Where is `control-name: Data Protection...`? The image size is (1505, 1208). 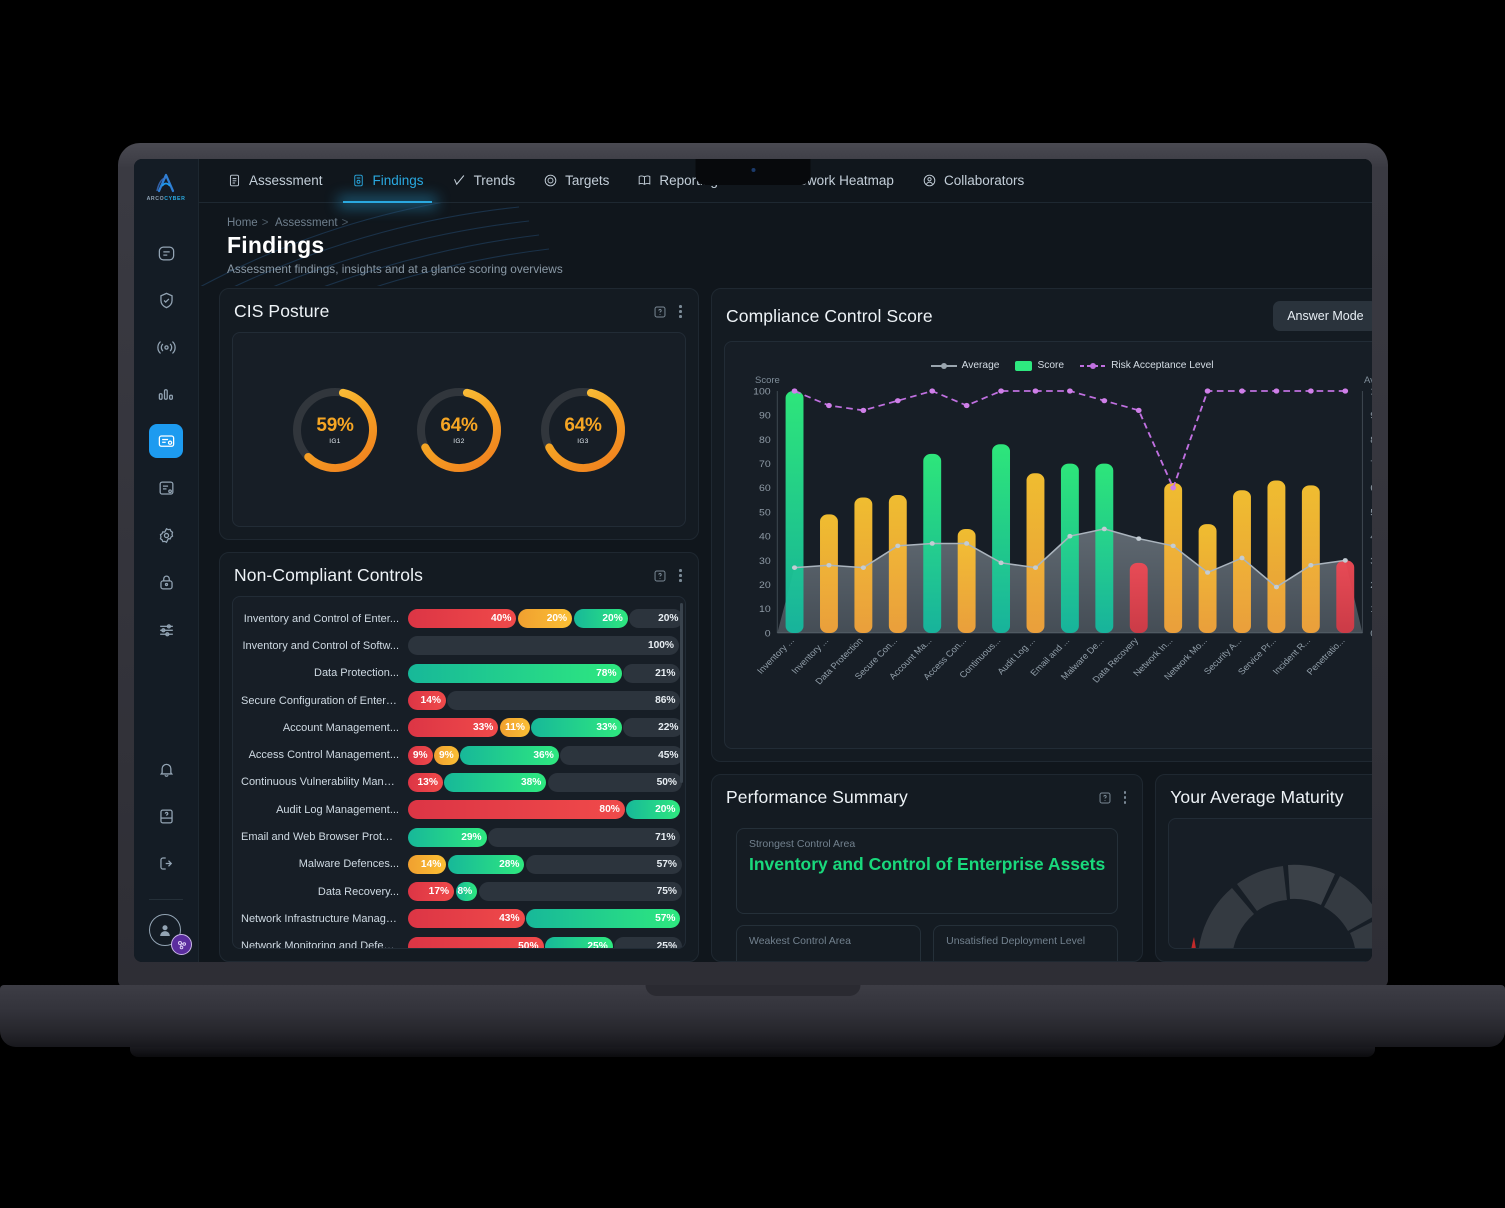 control-name: Data Protection... is located at coordinates (356, 673).